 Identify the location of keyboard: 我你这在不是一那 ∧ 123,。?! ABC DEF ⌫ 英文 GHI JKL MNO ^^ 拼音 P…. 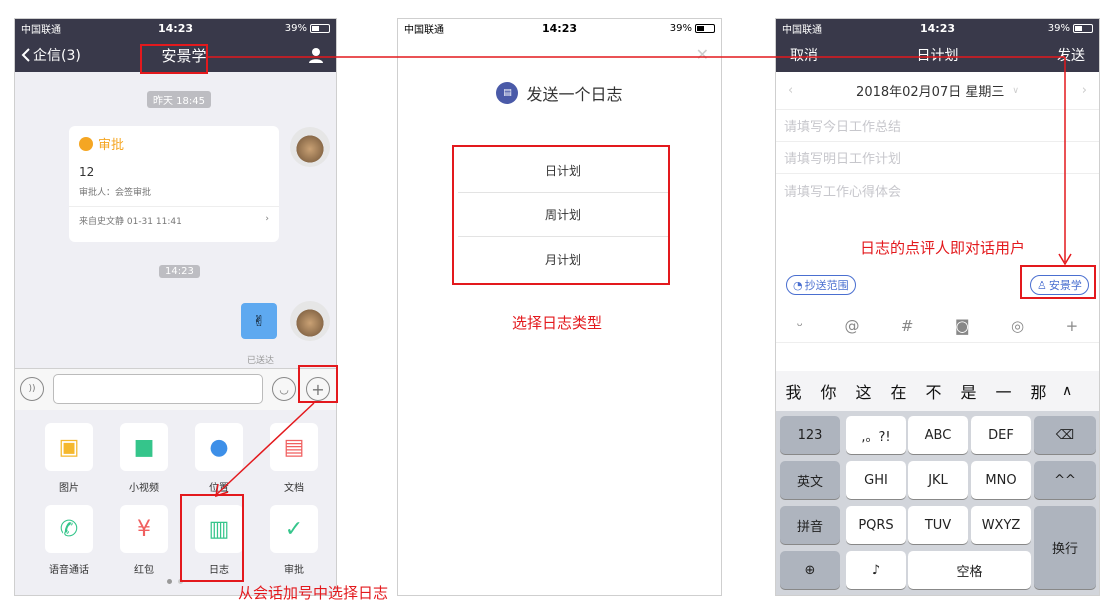
(937, 483).